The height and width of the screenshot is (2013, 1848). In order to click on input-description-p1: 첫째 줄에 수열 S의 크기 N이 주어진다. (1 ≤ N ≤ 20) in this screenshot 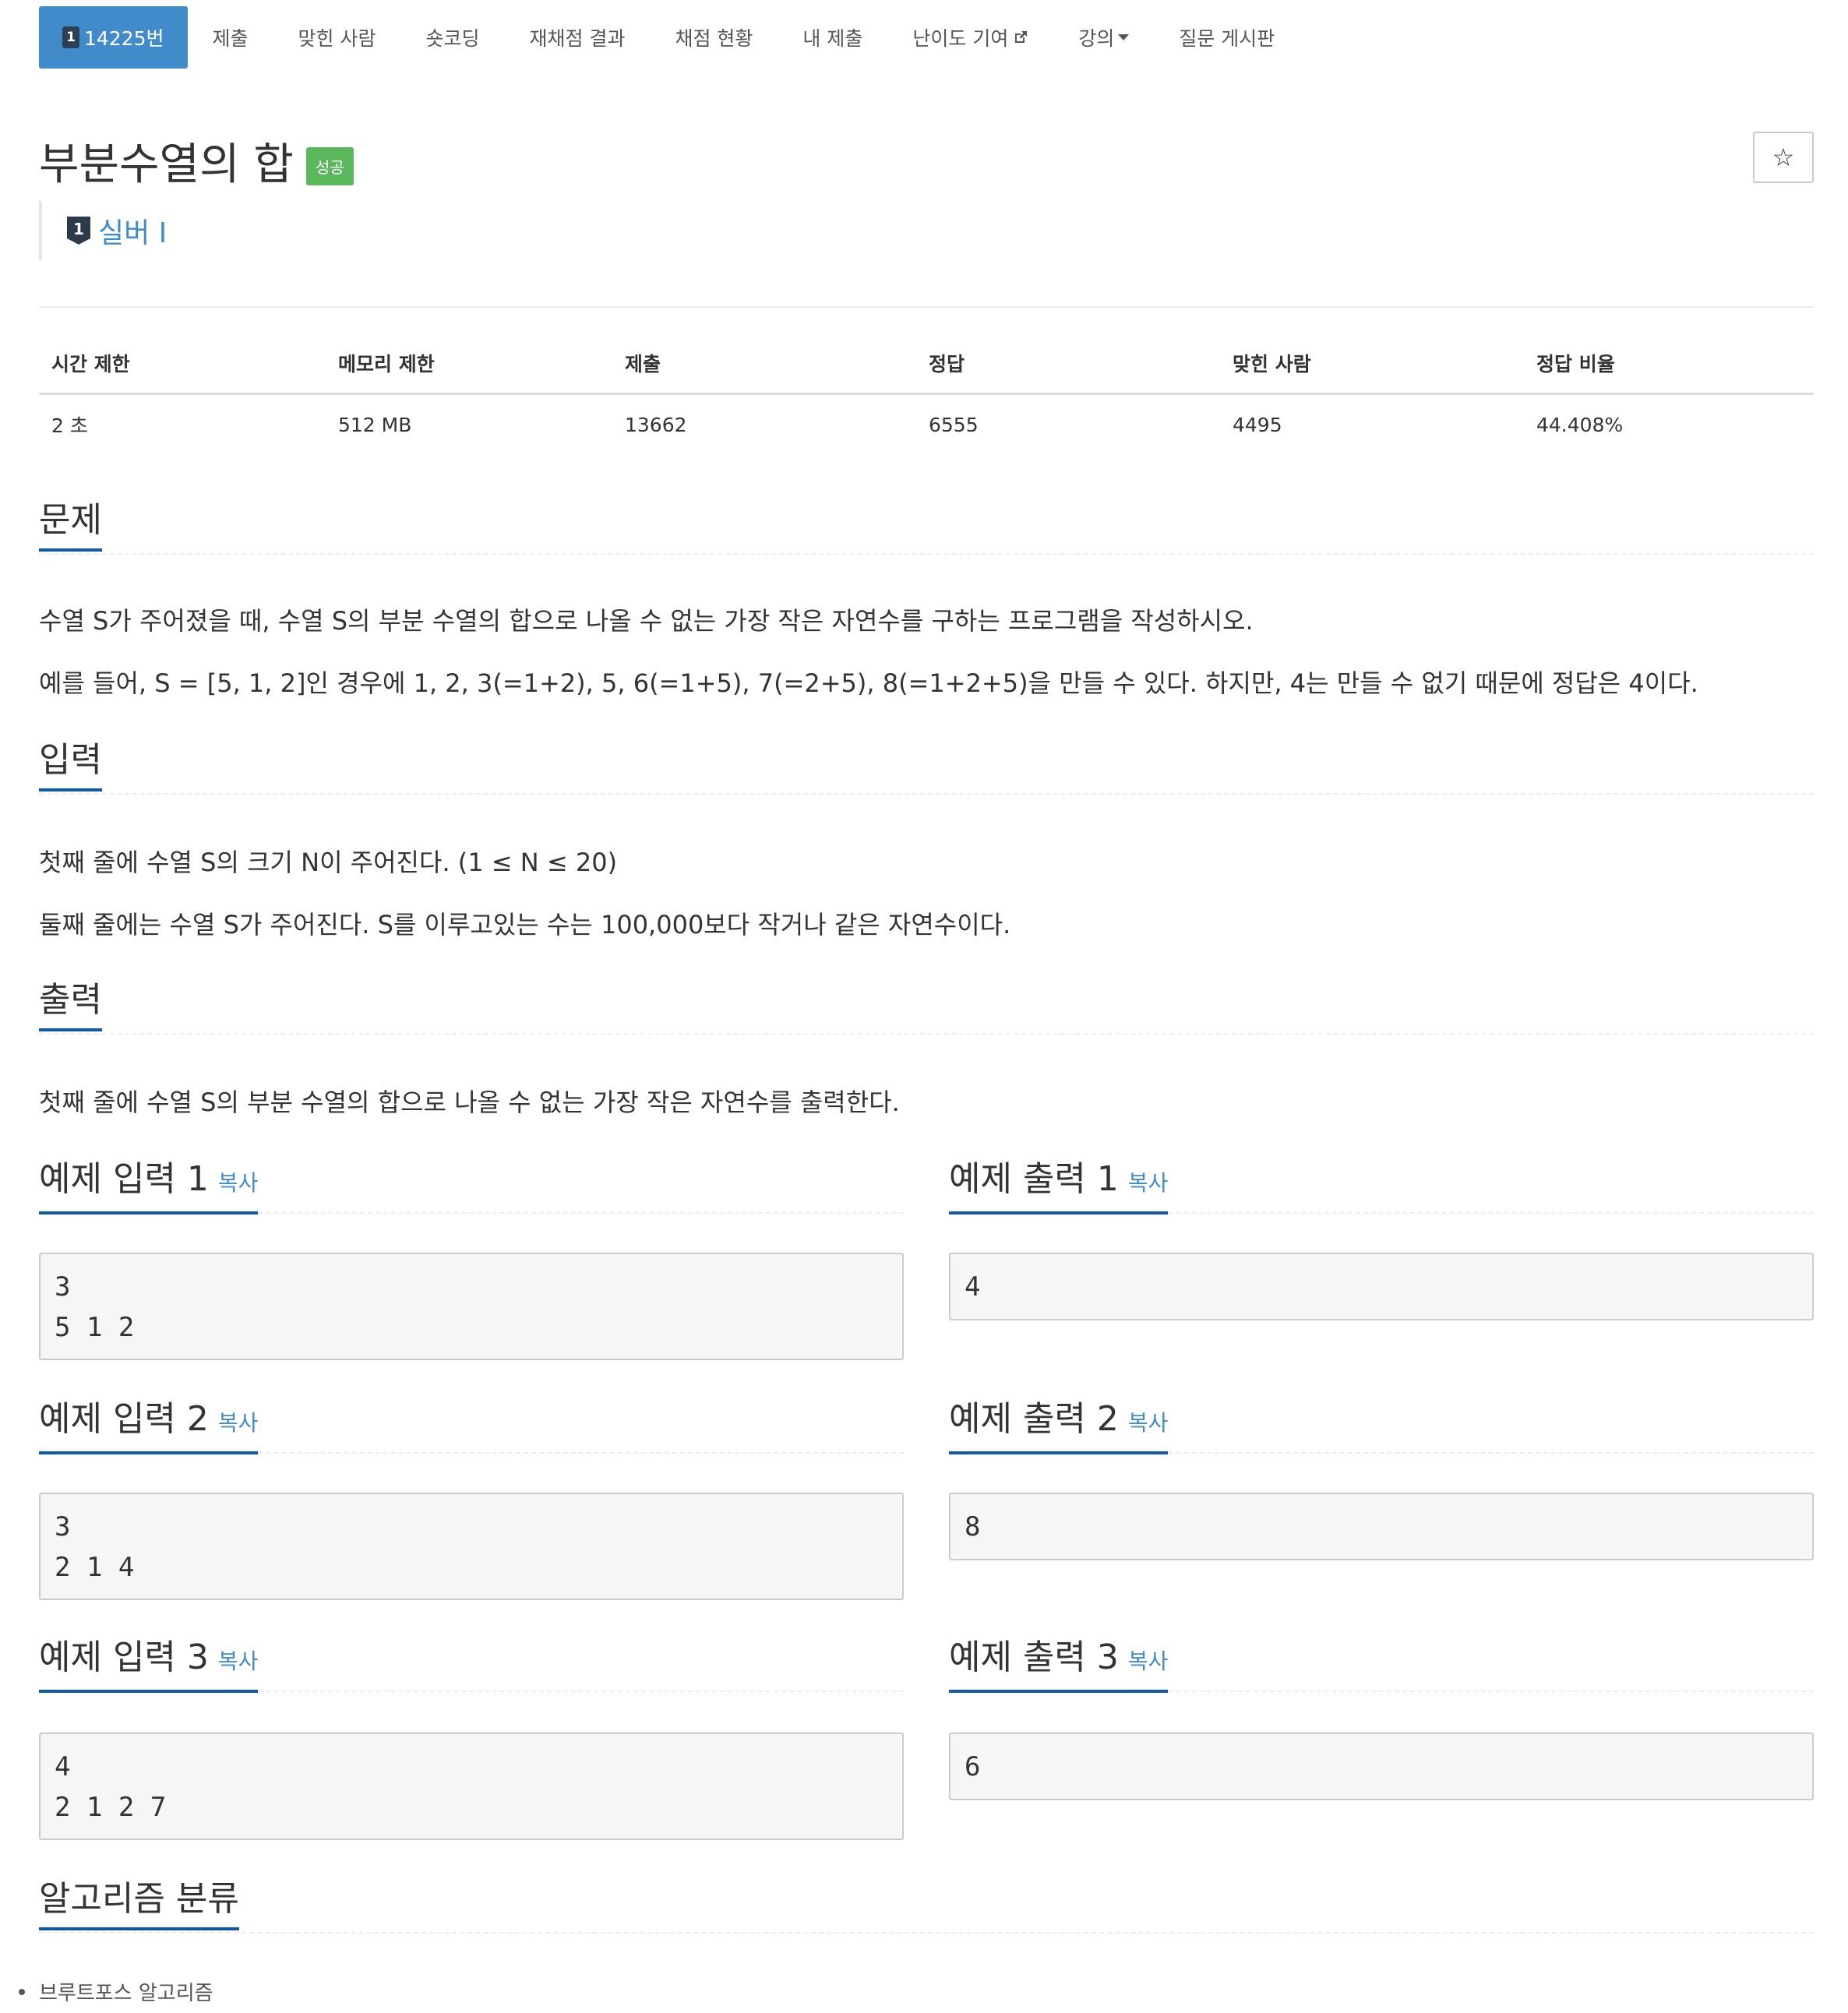, I will do `click(328, 862)`.